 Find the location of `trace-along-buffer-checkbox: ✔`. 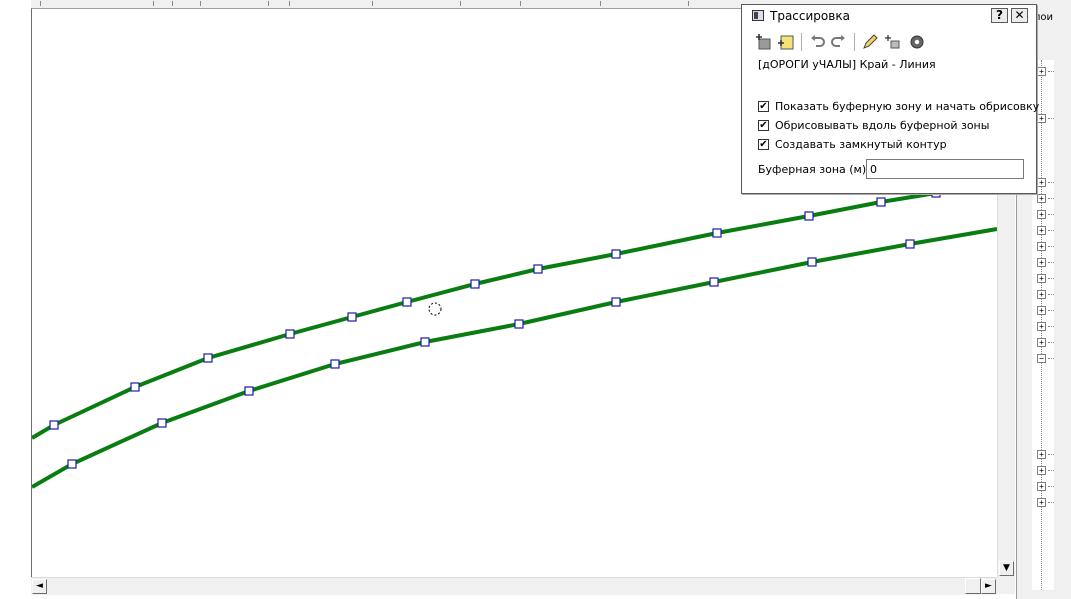

trace-along-buffer-checkbox: ✔ is located at coordinates (763, 125).